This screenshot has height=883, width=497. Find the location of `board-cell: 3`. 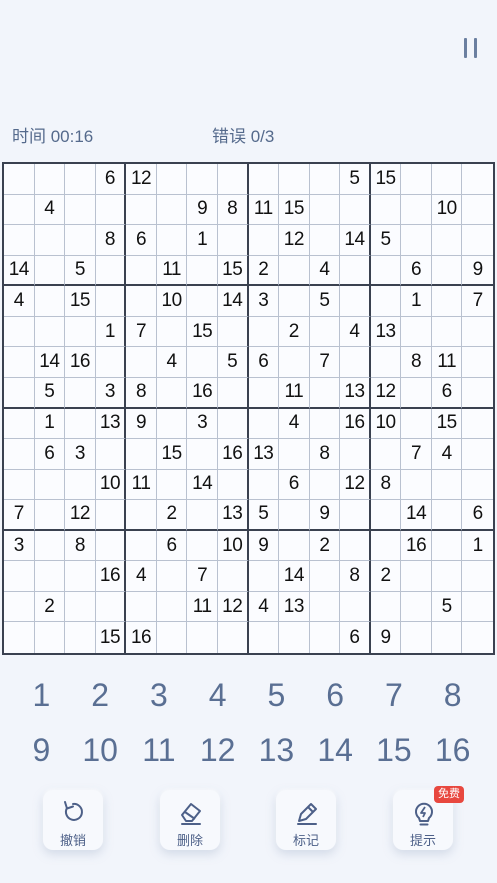

board-cell: 3 is located at coordinates (80, 454).